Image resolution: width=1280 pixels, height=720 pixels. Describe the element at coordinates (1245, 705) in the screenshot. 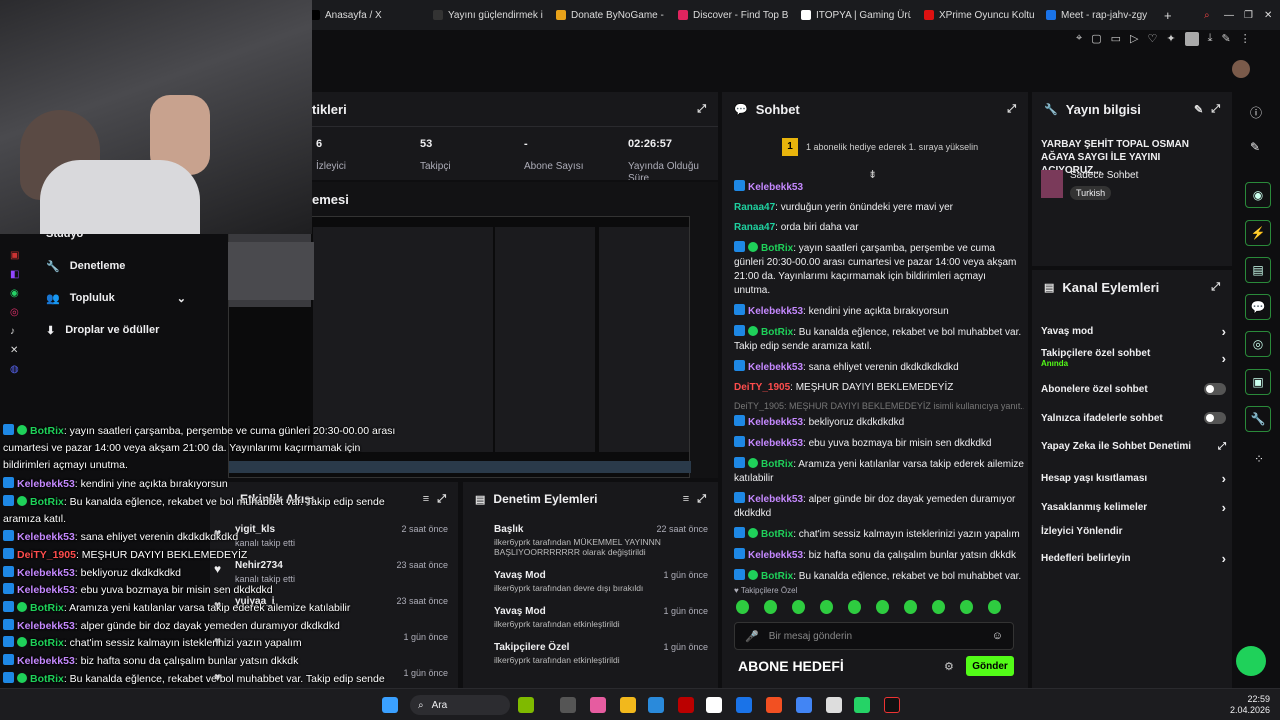

I see `clock: 22:59 2.04.2026` at that location.